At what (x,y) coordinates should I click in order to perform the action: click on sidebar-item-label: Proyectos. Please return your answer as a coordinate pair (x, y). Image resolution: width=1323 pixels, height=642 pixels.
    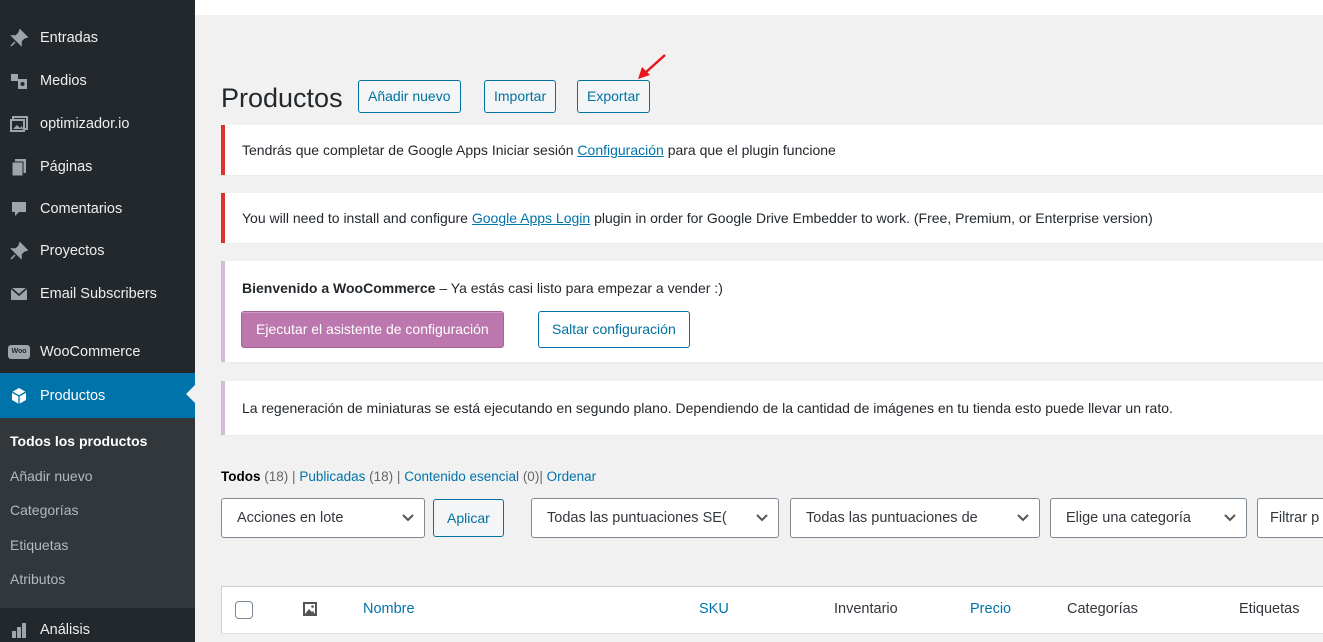
    Looking at the image, I should click on (72, 251).